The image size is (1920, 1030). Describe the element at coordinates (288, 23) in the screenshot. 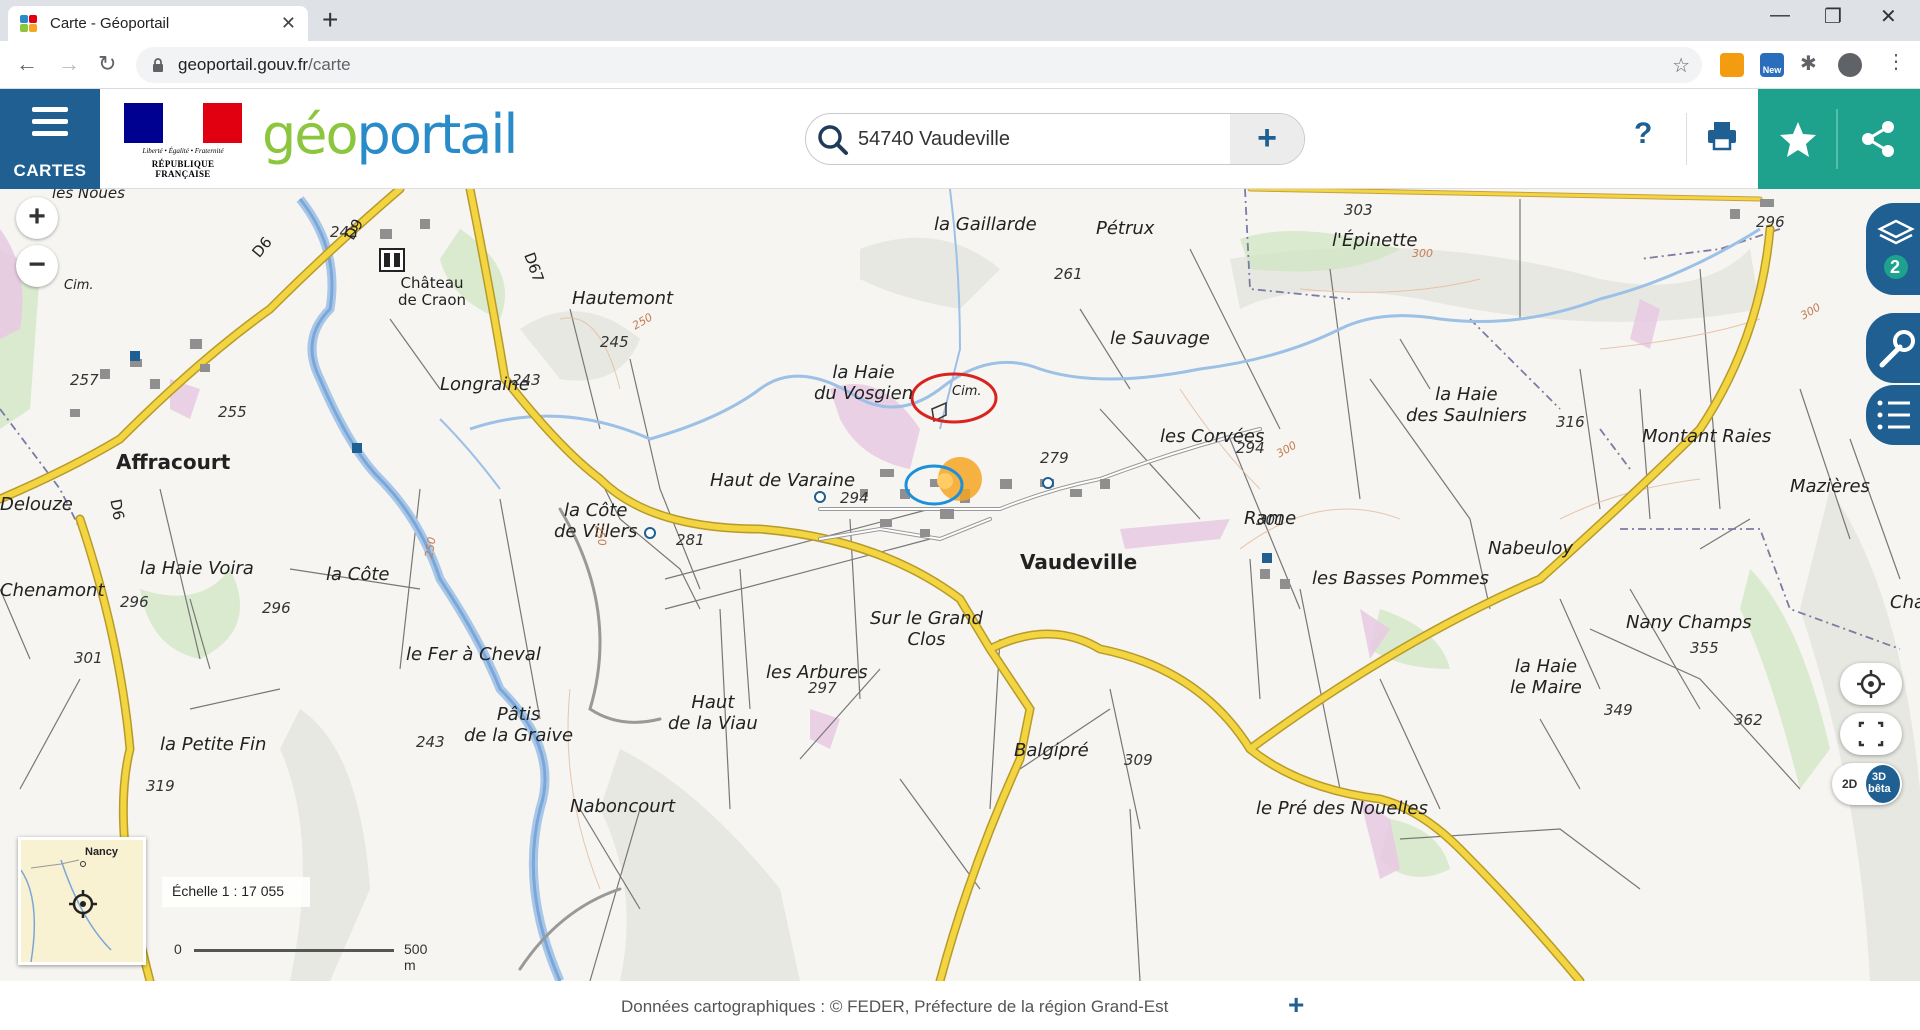

I see `close-tab-icon: ✕` at that location.